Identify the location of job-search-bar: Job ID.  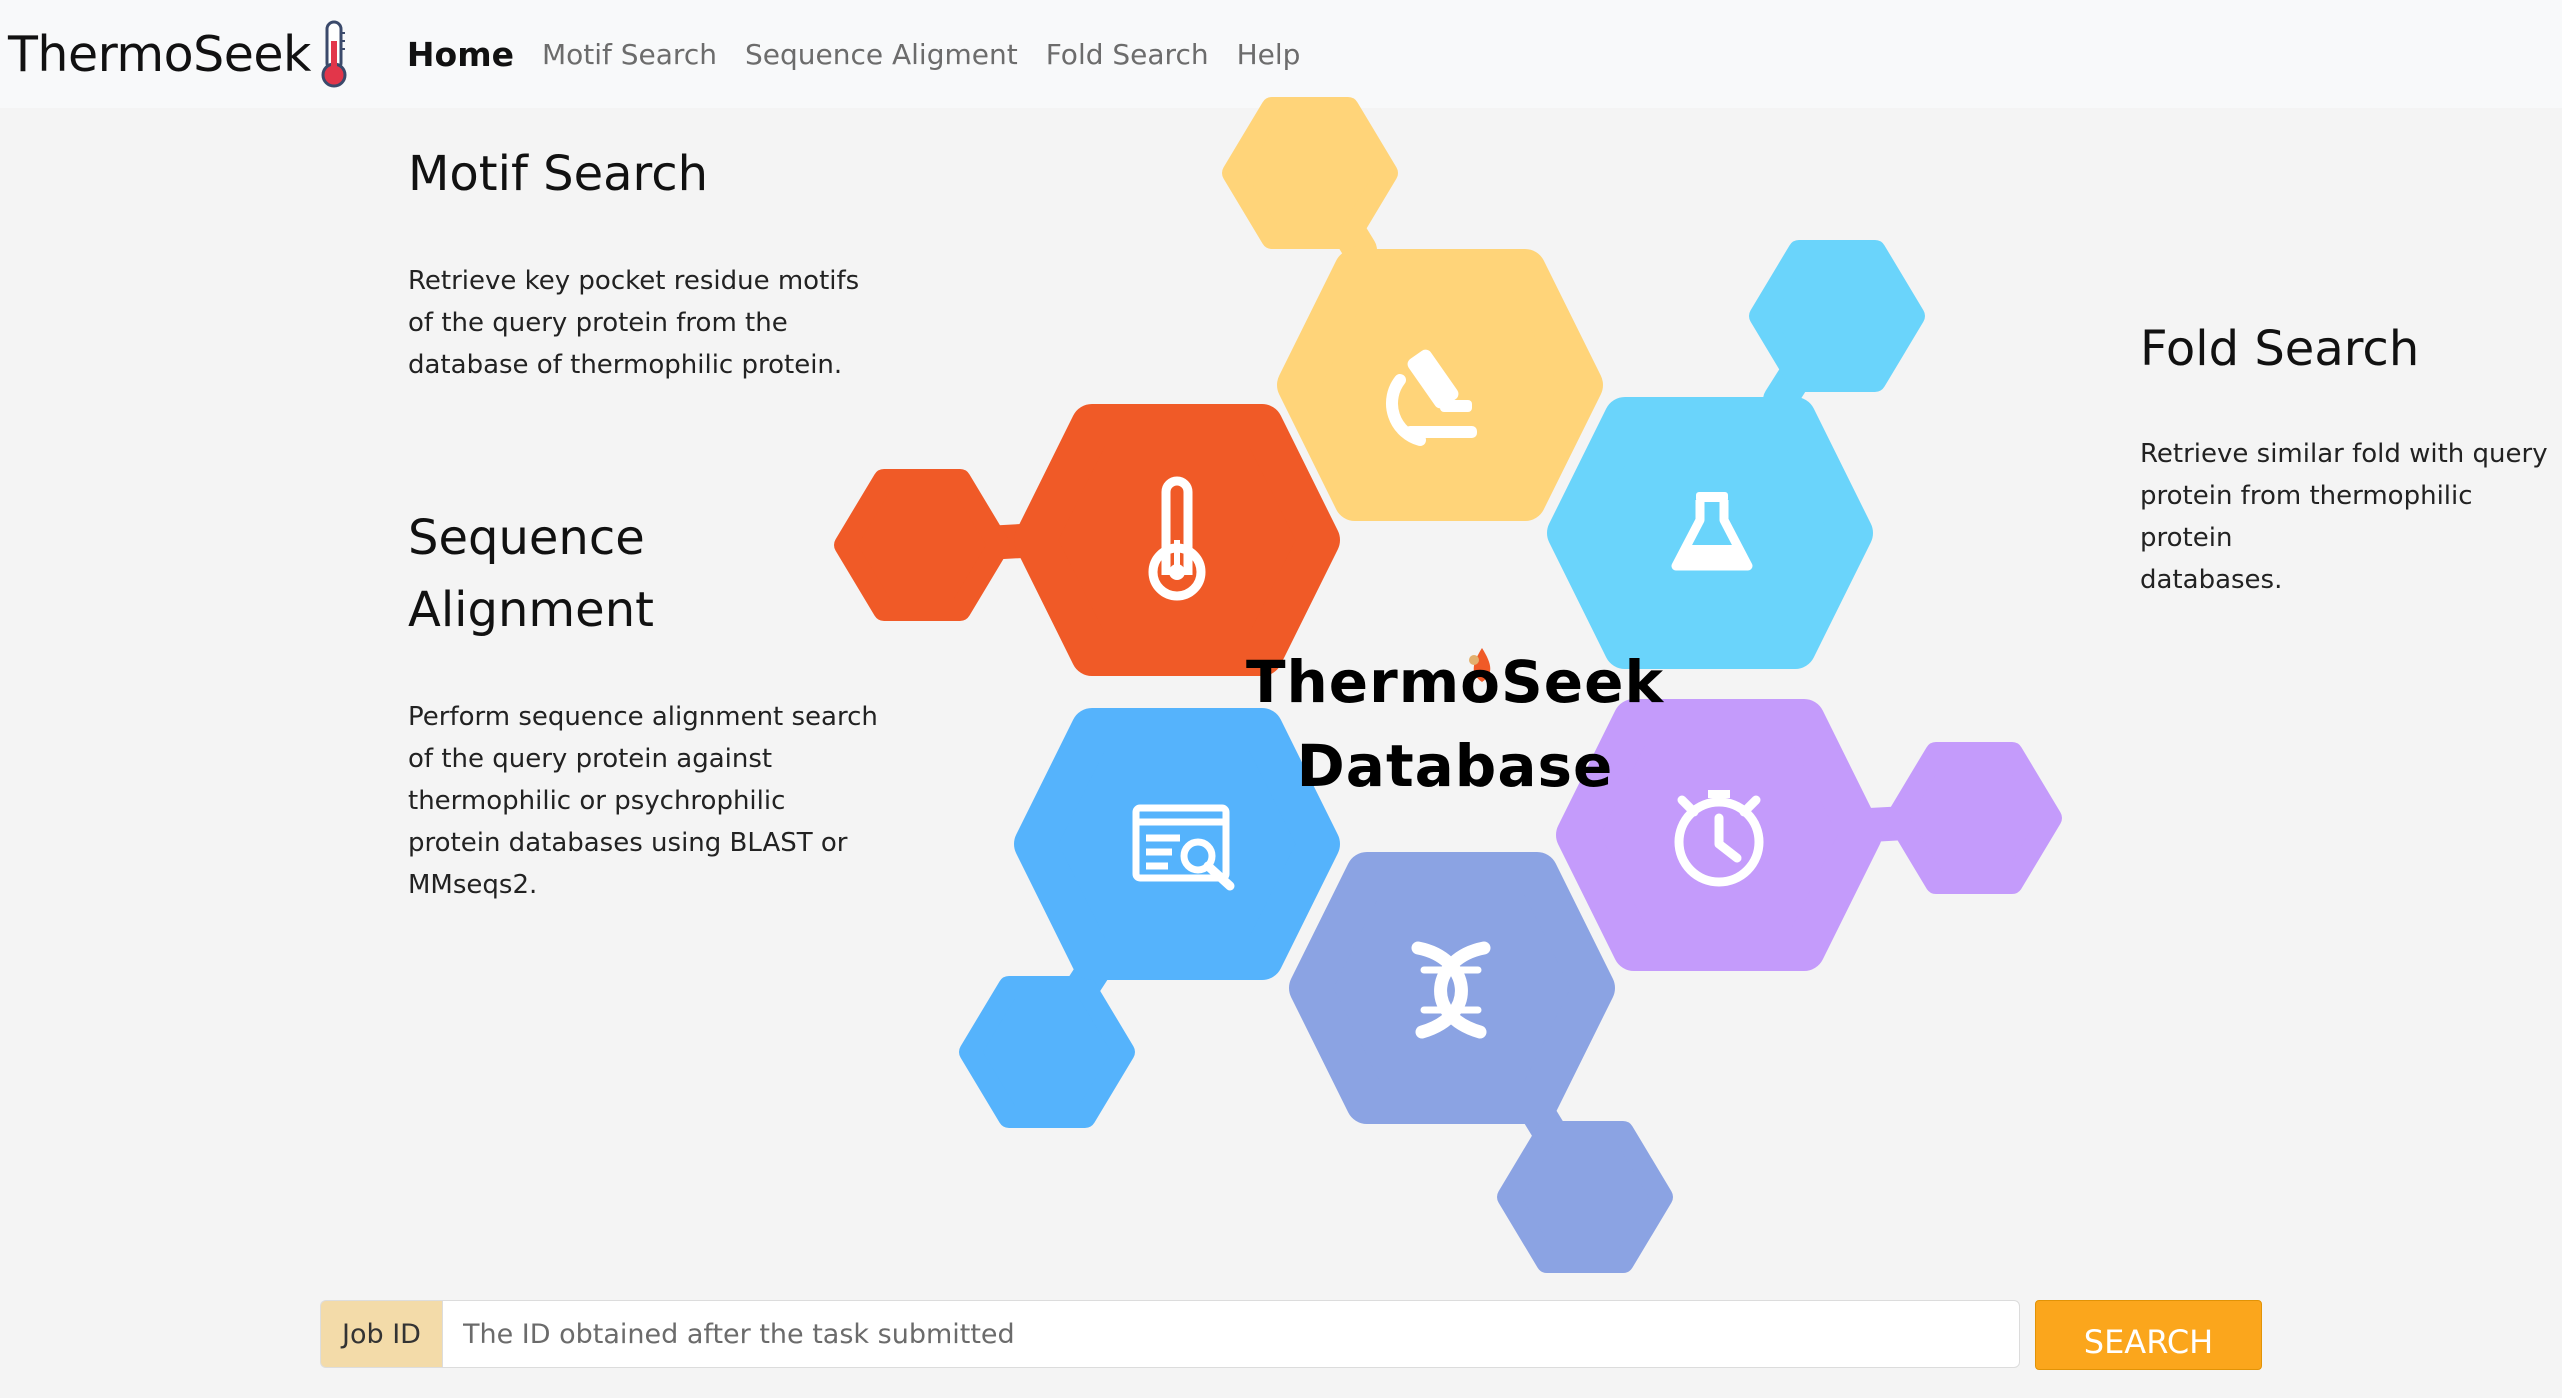
(1170, 1335).